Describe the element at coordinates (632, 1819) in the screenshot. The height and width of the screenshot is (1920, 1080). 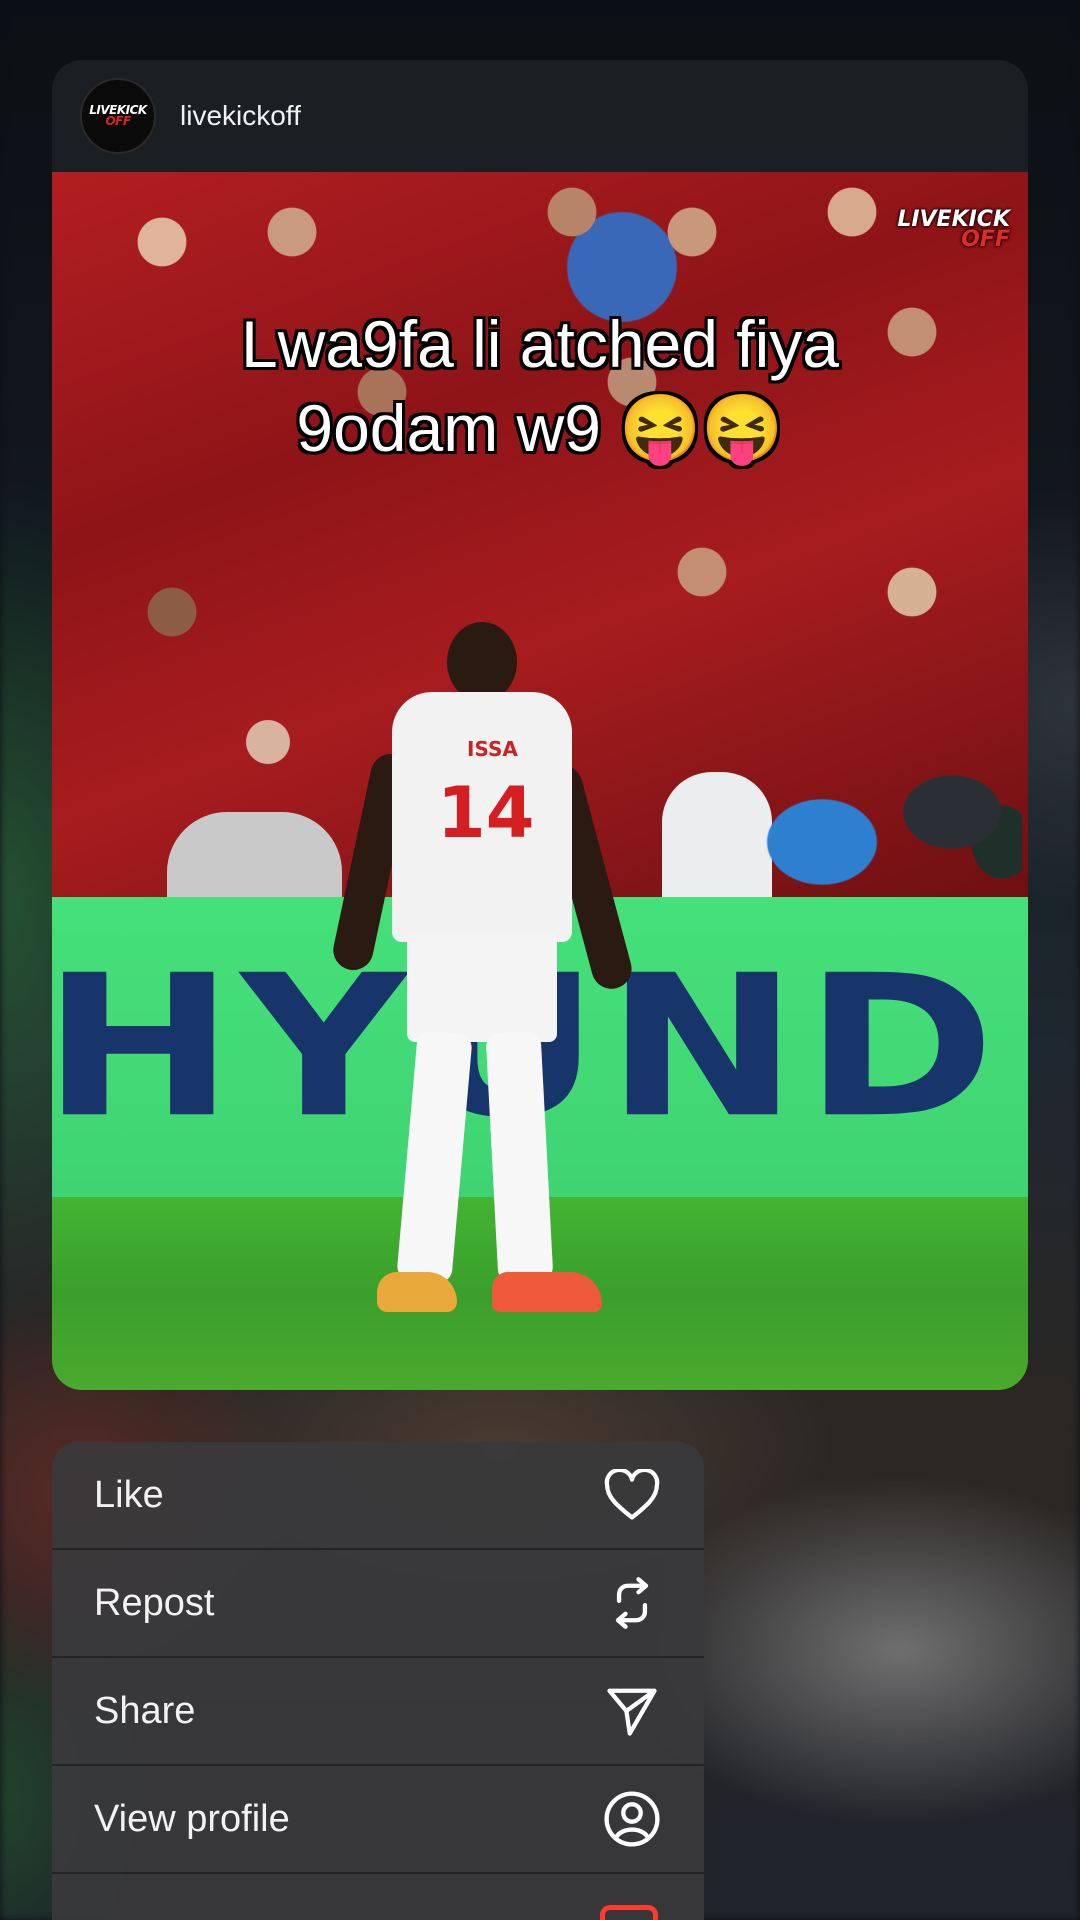
I see `profile-icon` at that location.